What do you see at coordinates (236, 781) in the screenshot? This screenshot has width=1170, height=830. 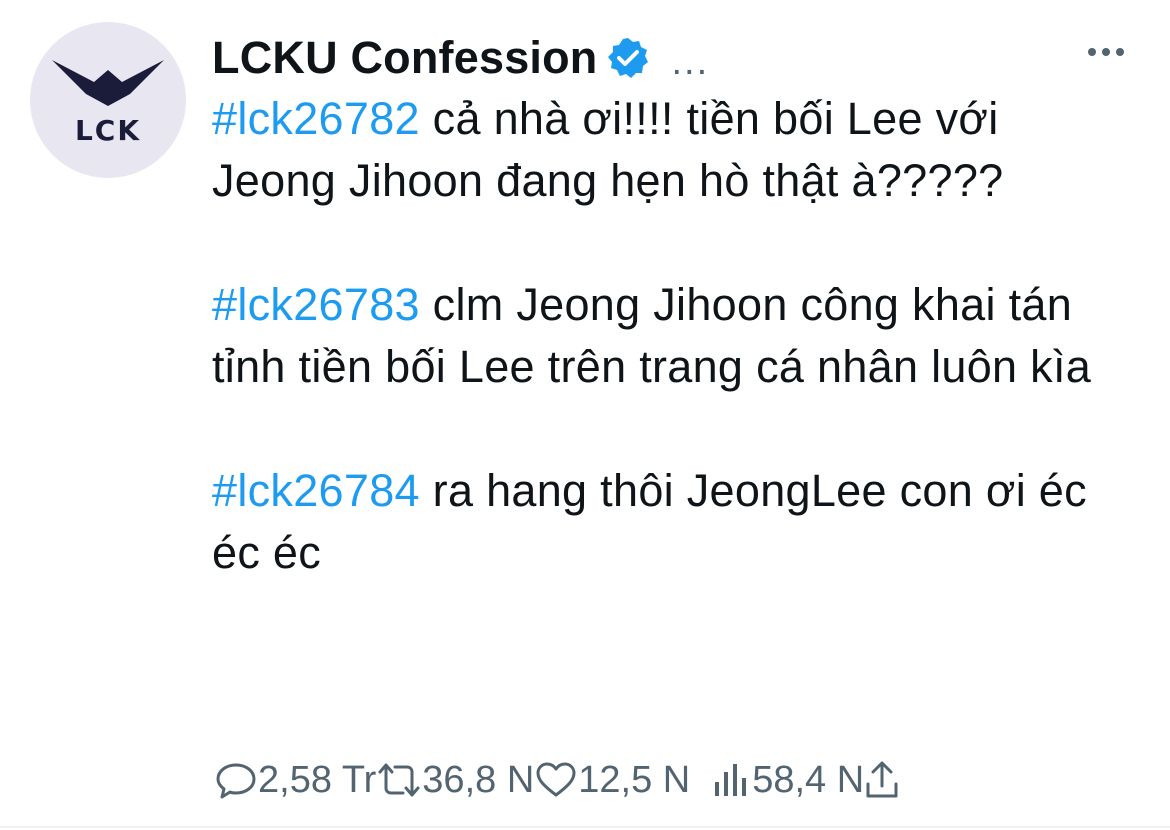 I see `reply-icon` at bounding box center [236, 781].